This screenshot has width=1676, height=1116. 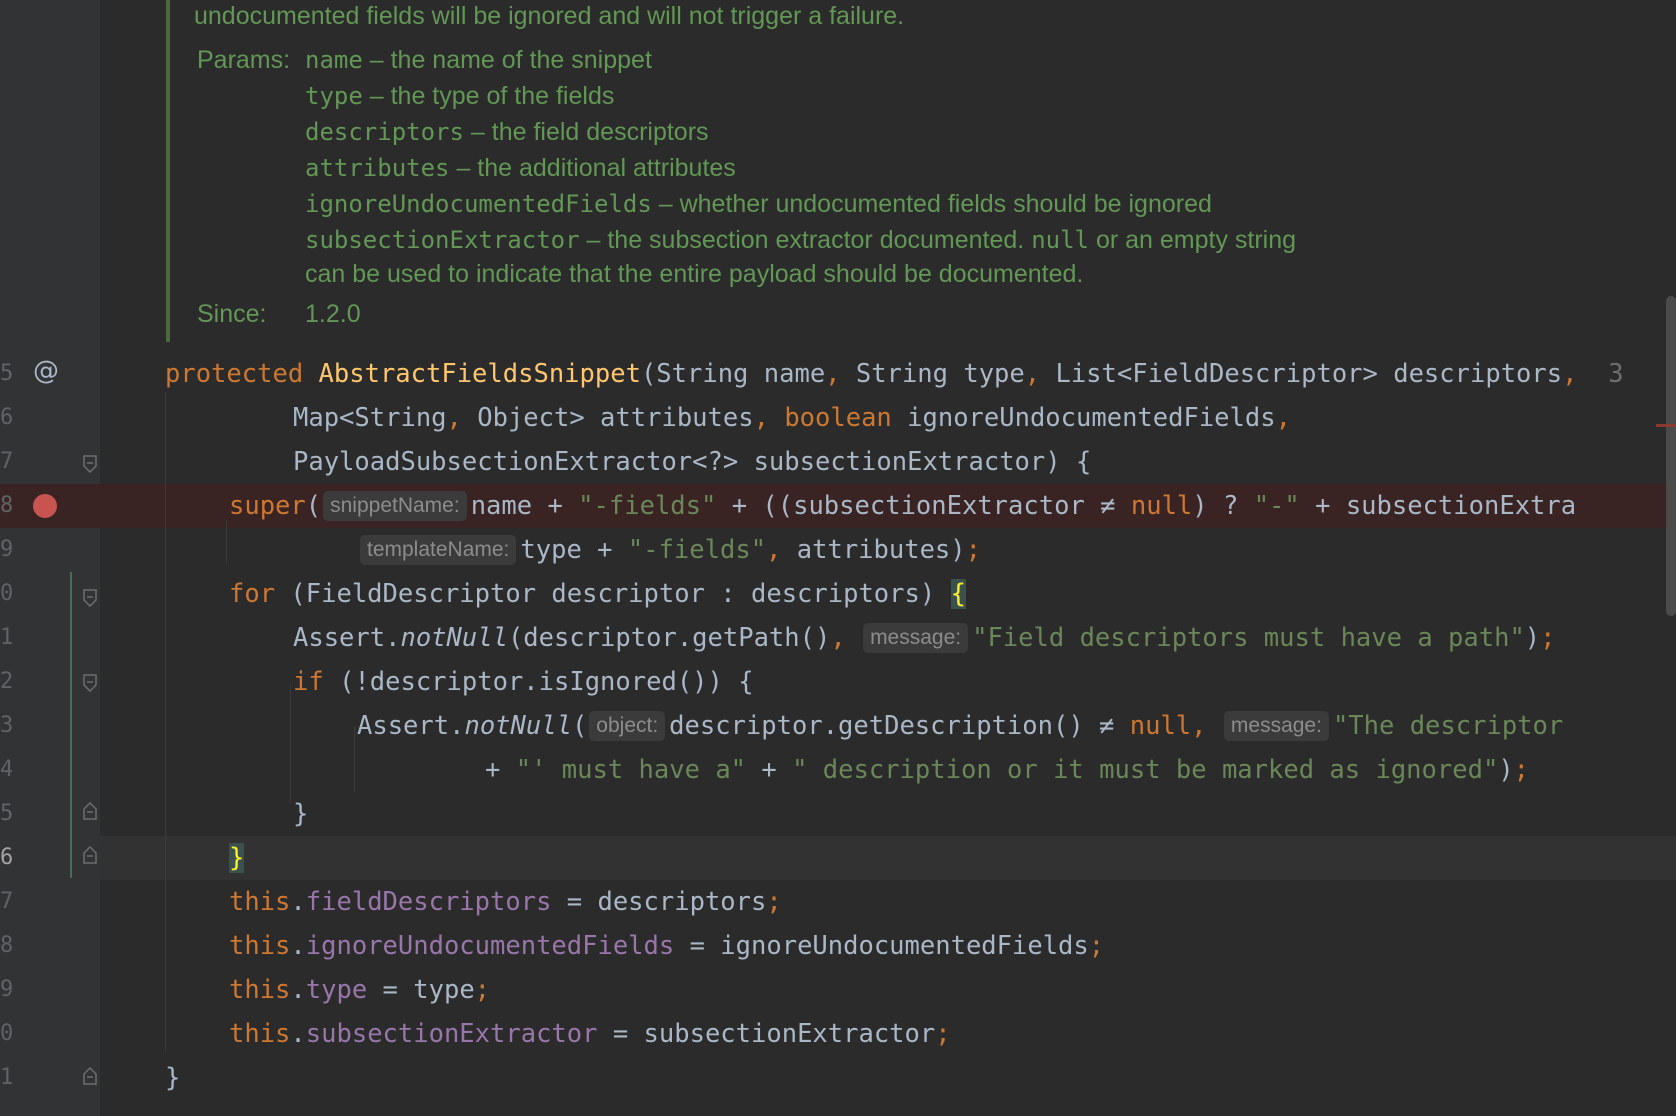 I want to click on line-number: 6, so click(x=6, y=417).